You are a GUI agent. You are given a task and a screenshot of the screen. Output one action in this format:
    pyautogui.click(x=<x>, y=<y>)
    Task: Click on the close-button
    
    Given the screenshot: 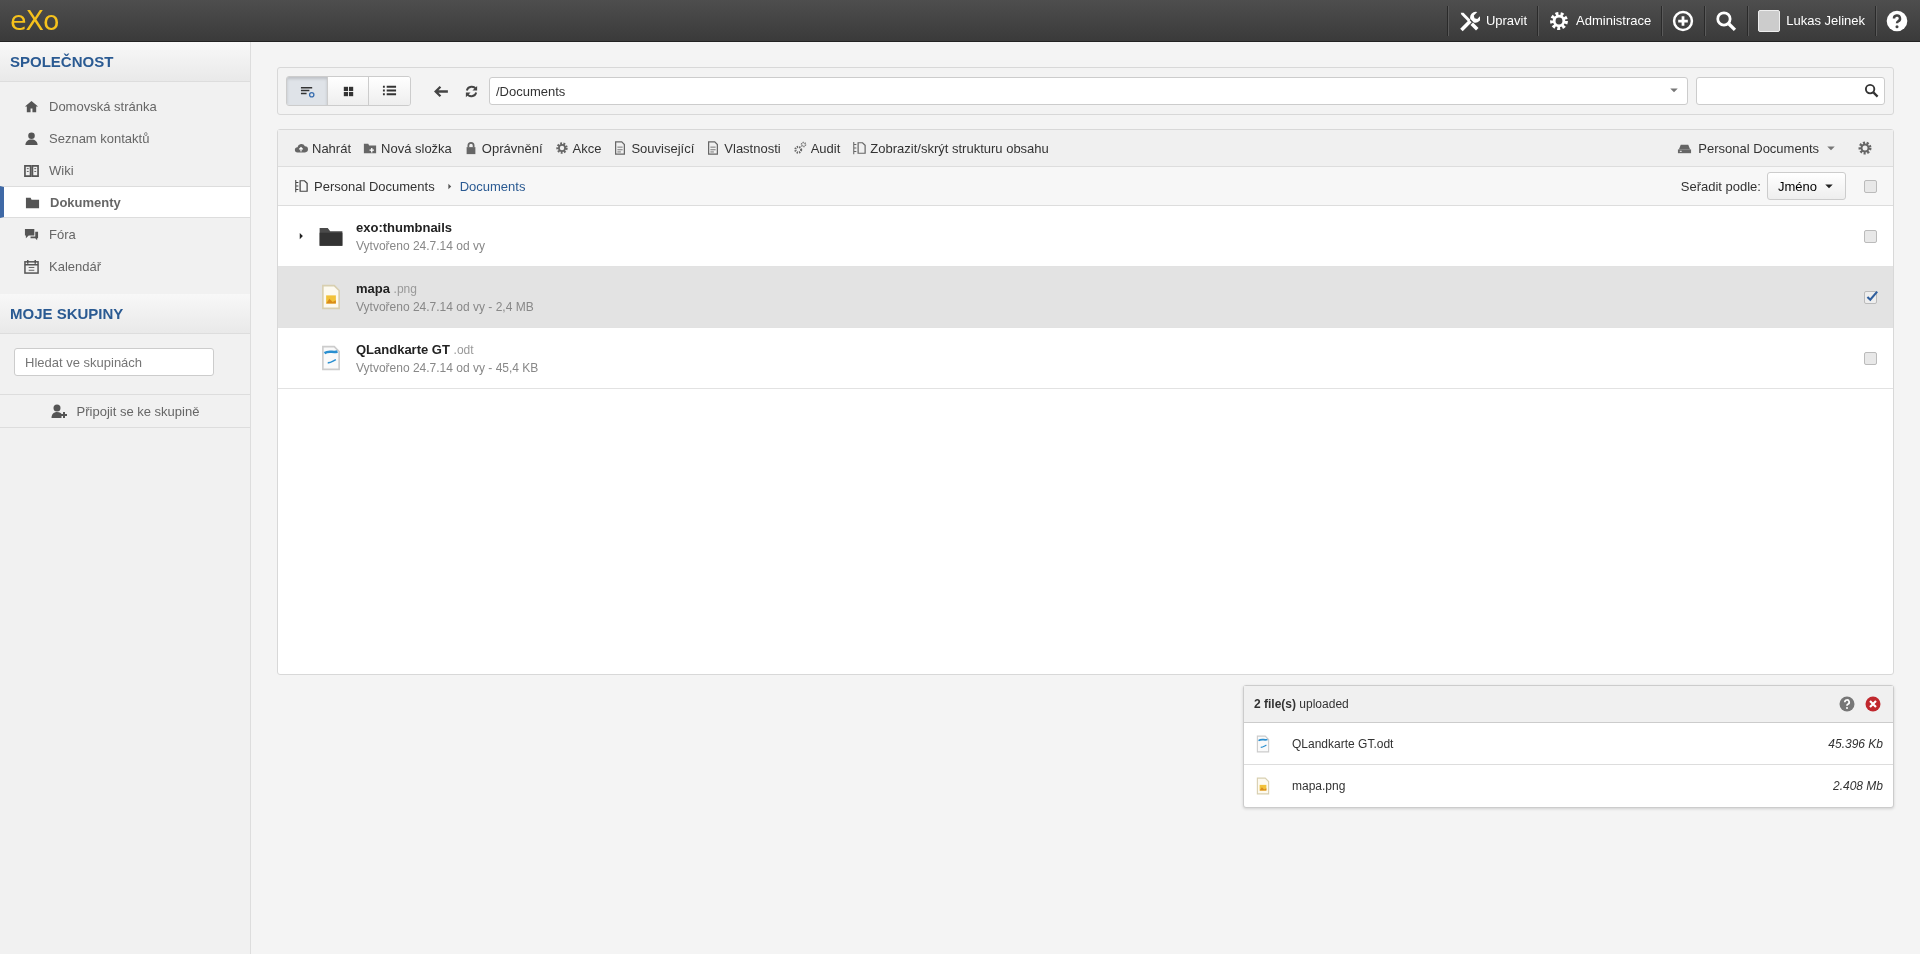 What is the action you would take?
    pyautogui.click(x=1873, y=704)
    